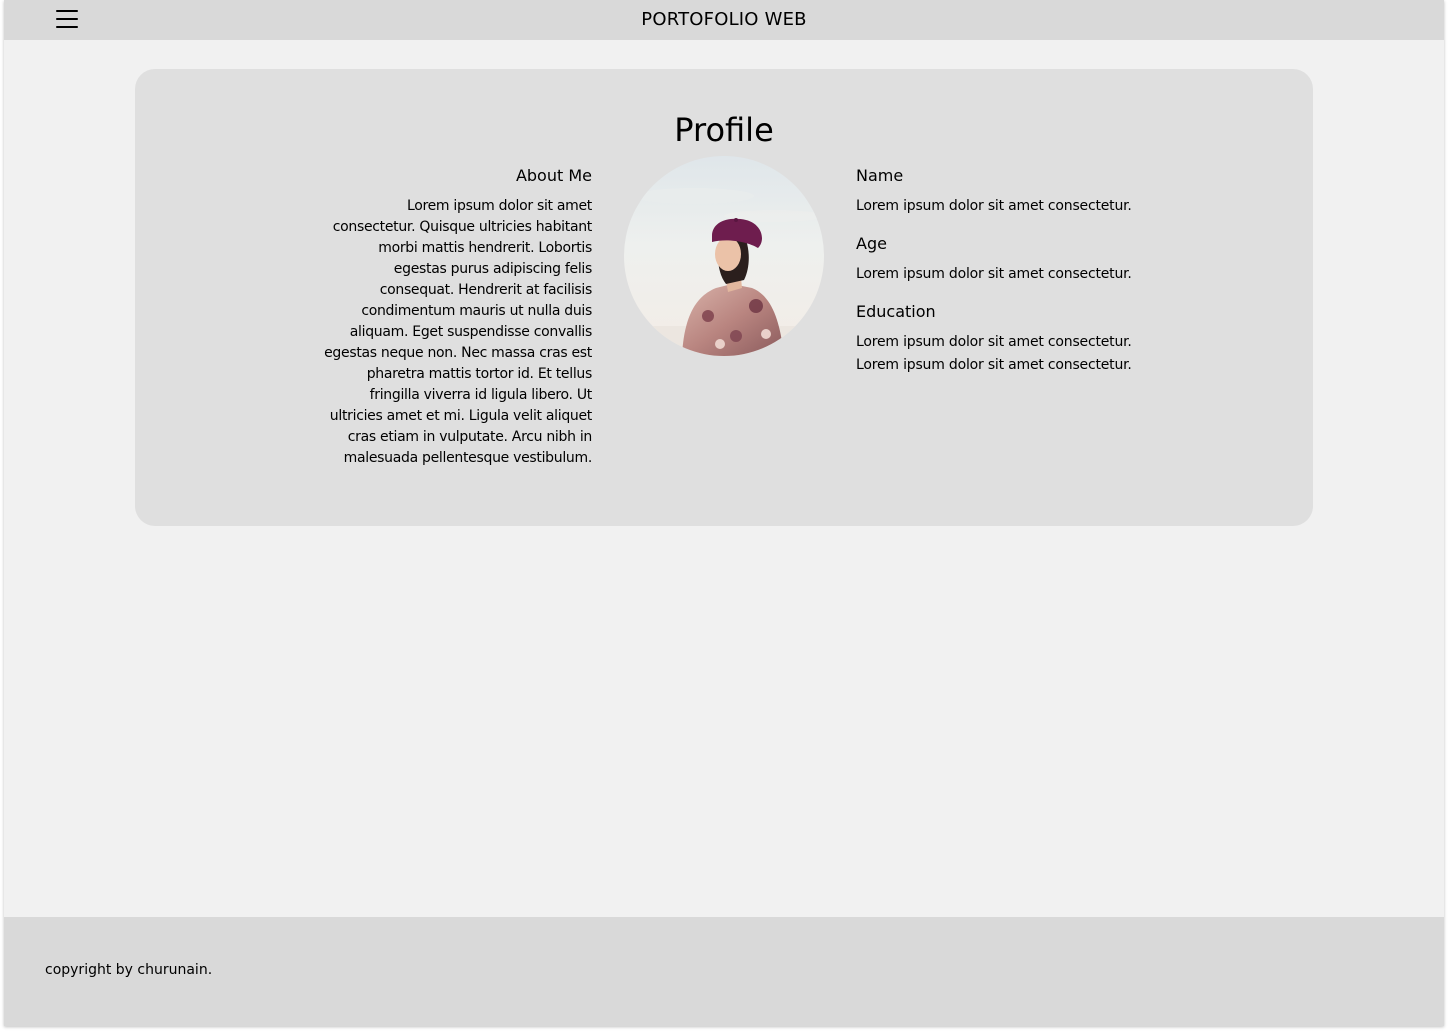 The image size is (1448, 1032). What do you see at coordinates (994, 206) in the screenshot?
I see `name-value: Lorem ipsum dolor sit amet consectetur.` at bounding box center [994, 206].